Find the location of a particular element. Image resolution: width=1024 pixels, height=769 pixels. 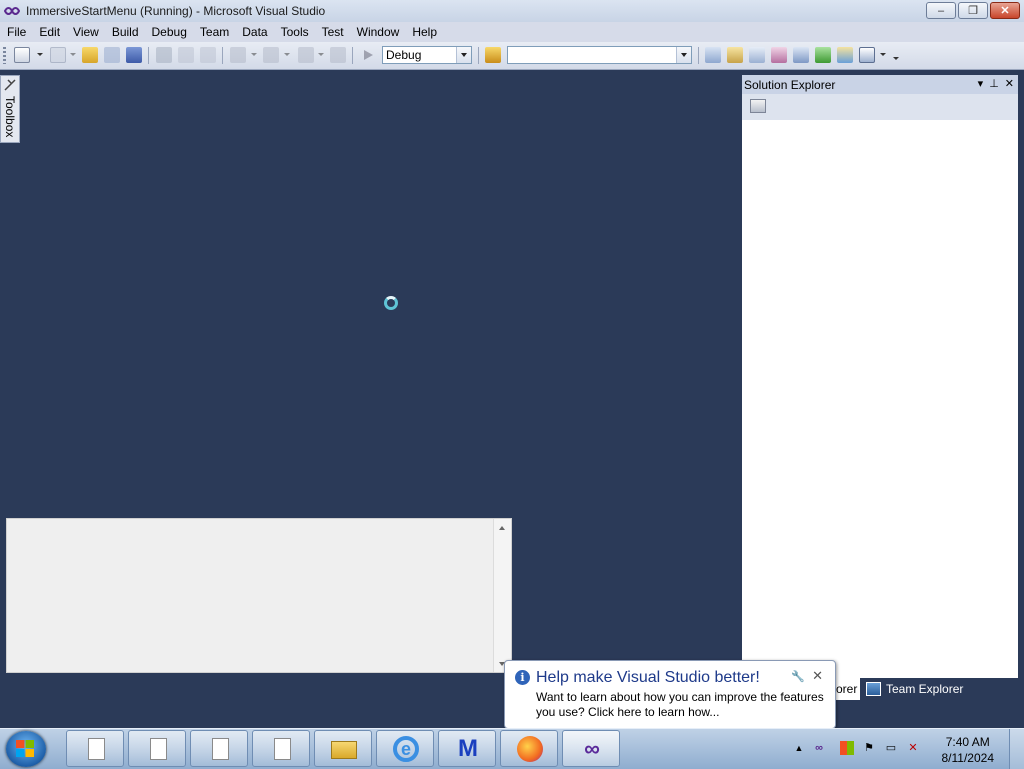

start-page-icon is located at coordinates (823, 55).